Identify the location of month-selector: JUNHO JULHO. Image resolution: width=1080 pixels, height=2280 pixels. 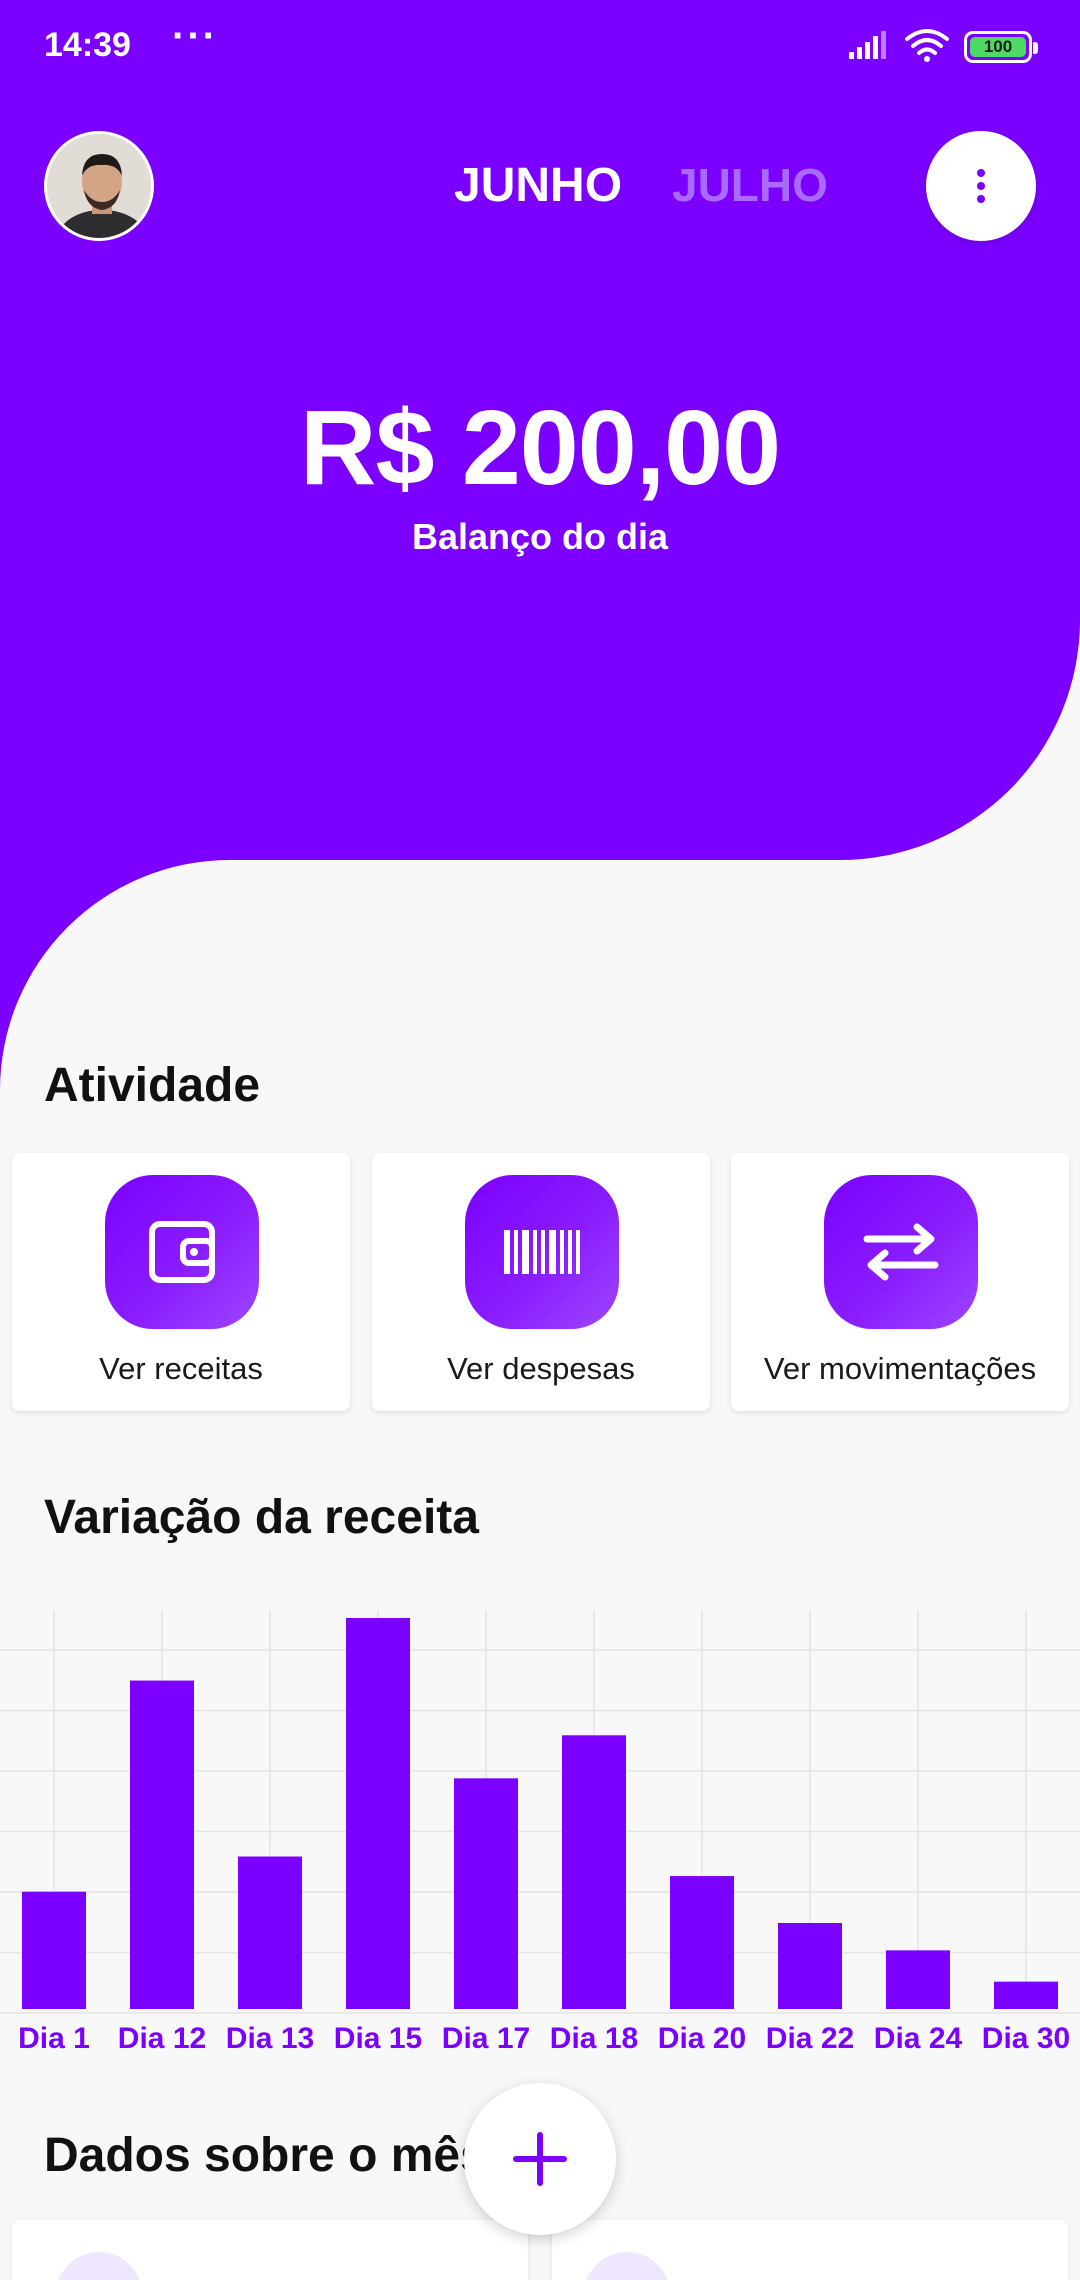
(540, 188).